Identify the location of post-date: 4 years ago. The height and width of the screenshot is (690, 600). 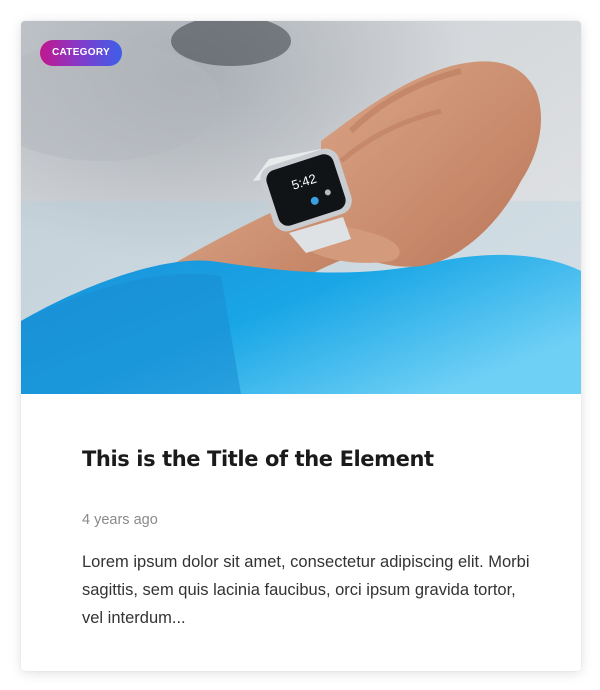
(120, 520).